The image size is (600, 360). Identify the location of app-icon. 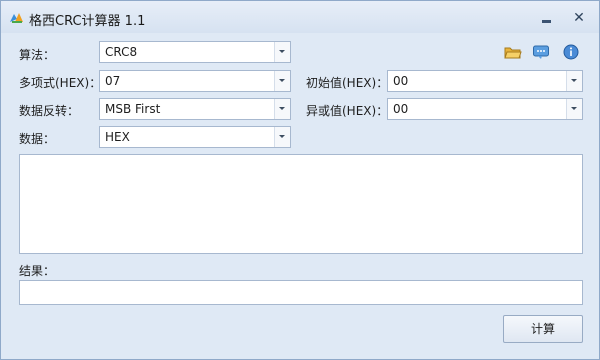
(16, 18).